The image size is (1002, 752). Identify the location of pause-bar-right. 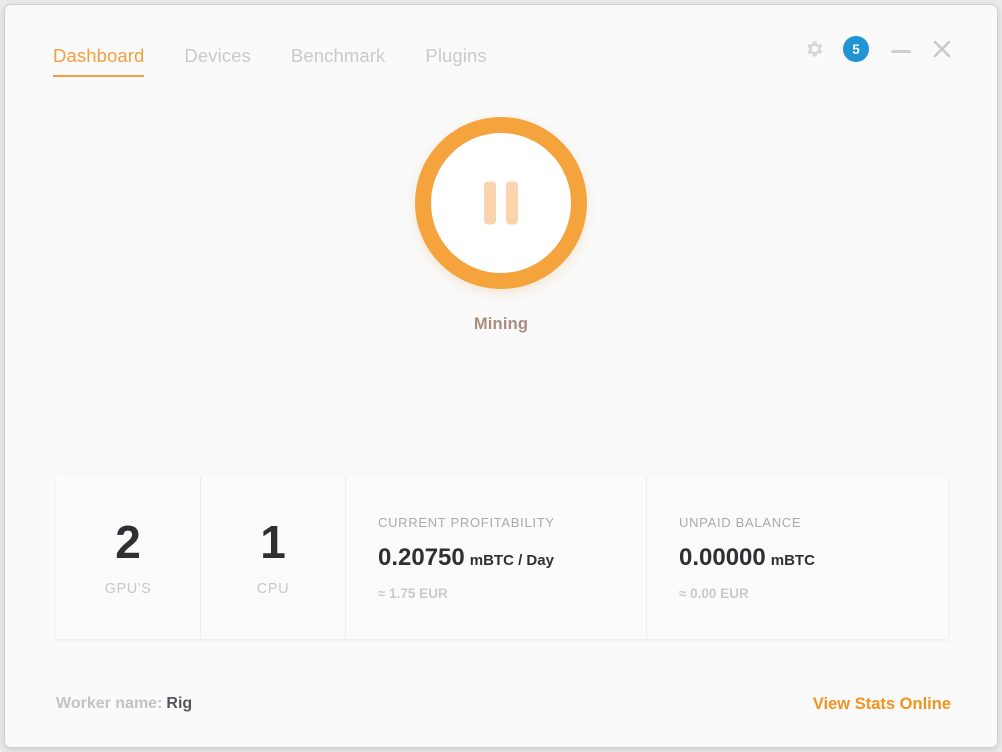
(512, 203).